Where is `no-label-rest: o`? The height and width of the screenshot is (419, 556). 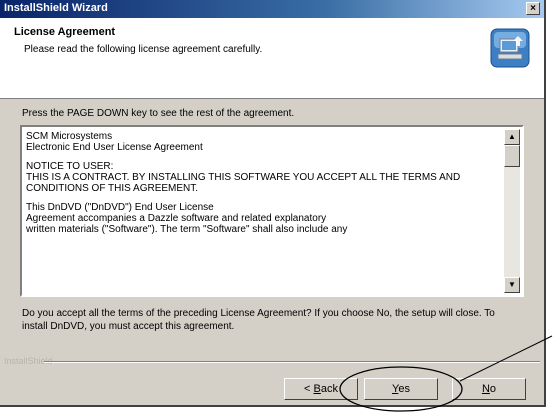 no-label-rest: o is located at coordinates (493, 389).